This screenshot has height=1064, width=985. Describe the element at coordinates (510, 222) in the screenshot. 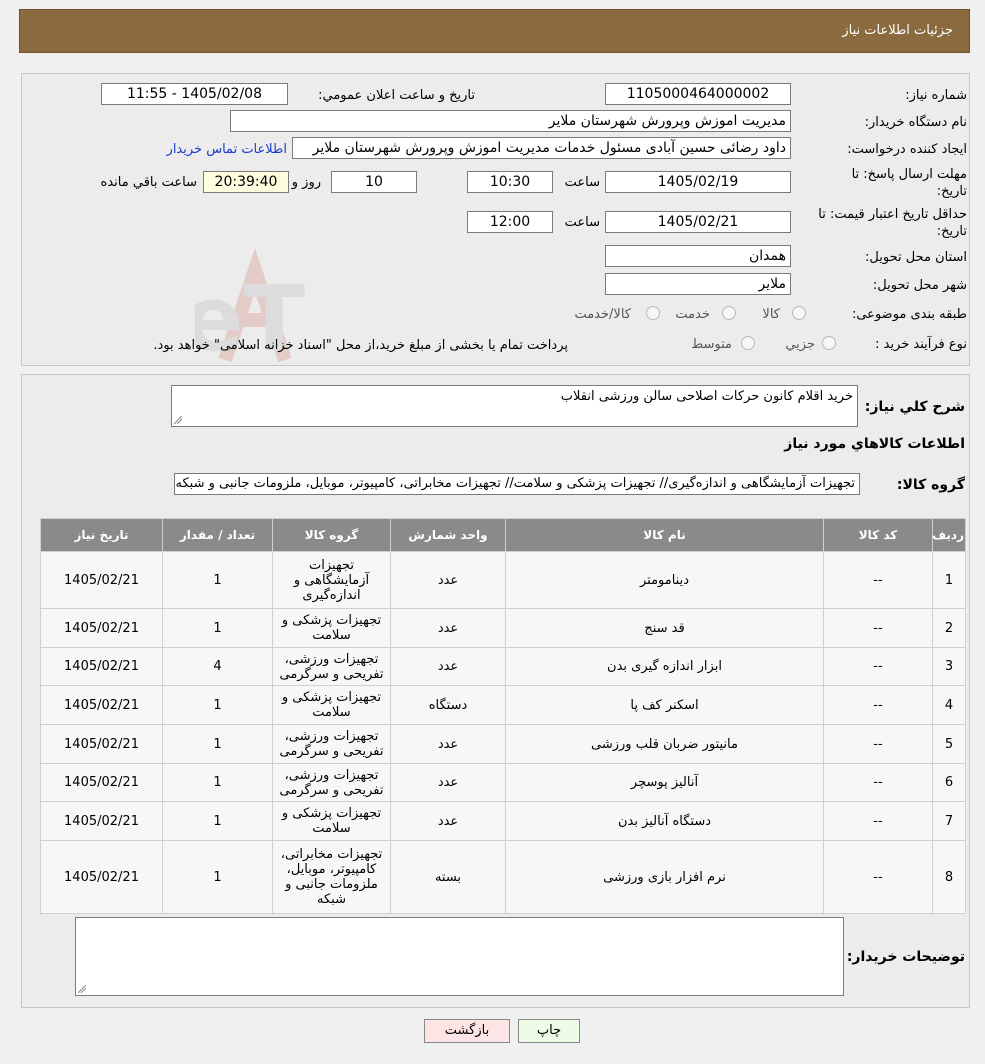

I see `price-validity-time: 12:00` at that location.